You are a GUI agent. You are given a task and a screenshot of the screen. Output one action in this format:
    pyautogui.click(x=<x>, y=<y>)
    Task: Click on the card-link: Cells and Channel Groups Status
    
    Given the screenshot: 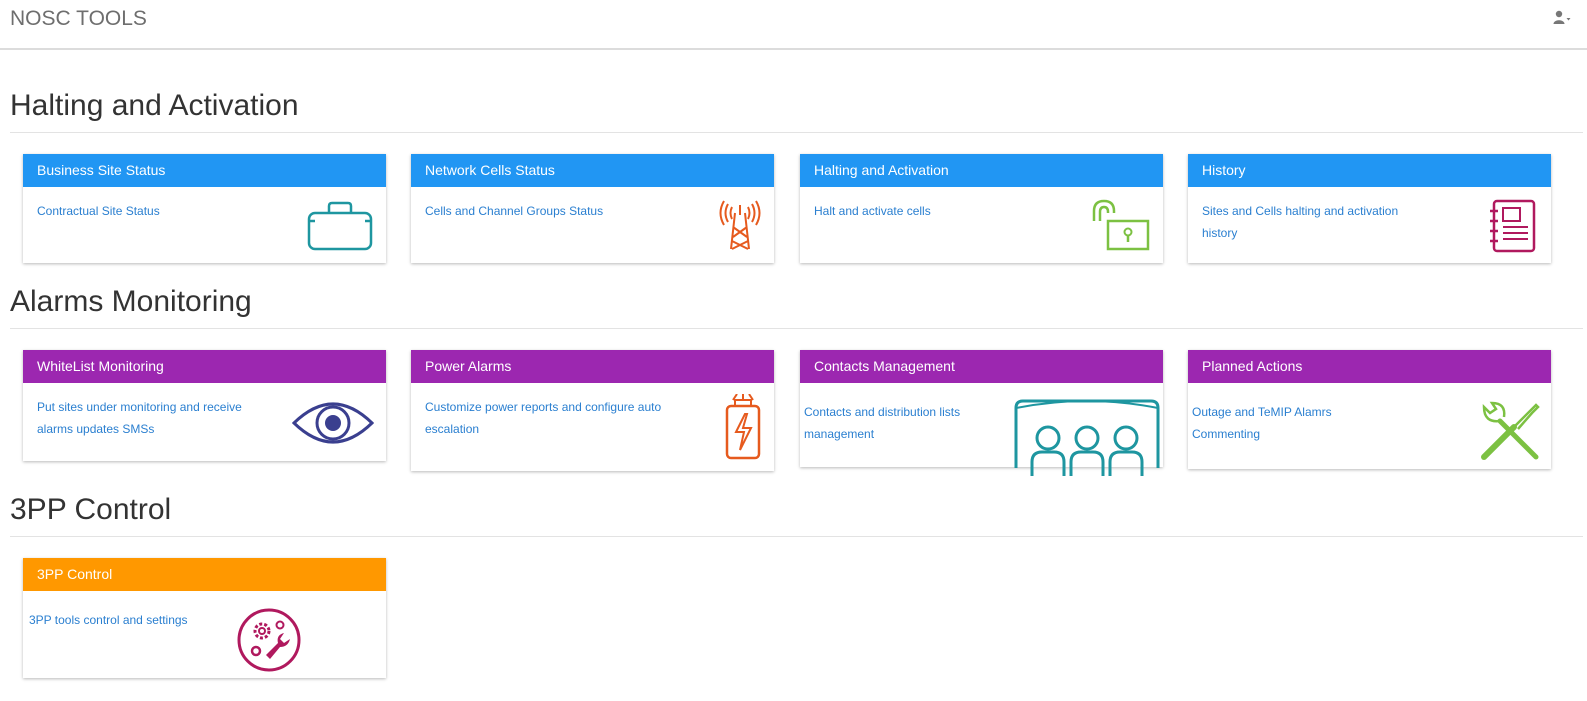 What is the action you would take?
    pyautogui.click(x=545, y=211)
    